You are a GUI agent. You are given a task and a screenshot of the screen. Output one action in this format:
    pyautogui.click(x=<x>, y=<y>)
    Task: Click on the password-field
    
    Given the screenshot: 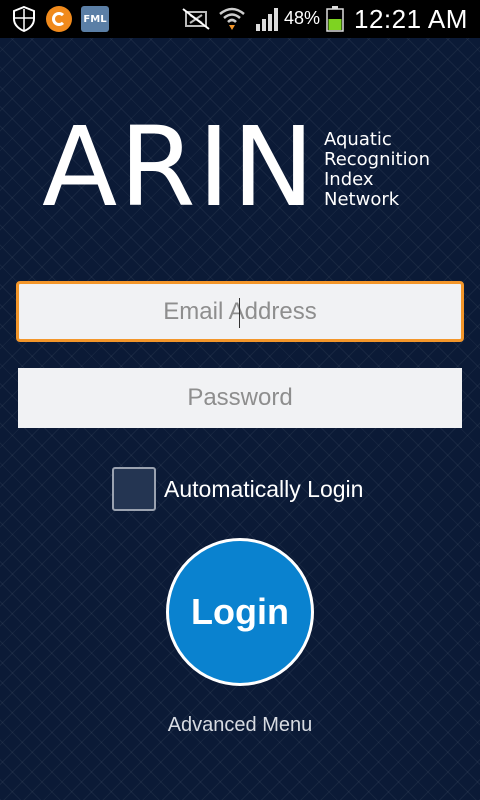 What is the action you would take?
    pyautogui.click(x=240, y=398)
    